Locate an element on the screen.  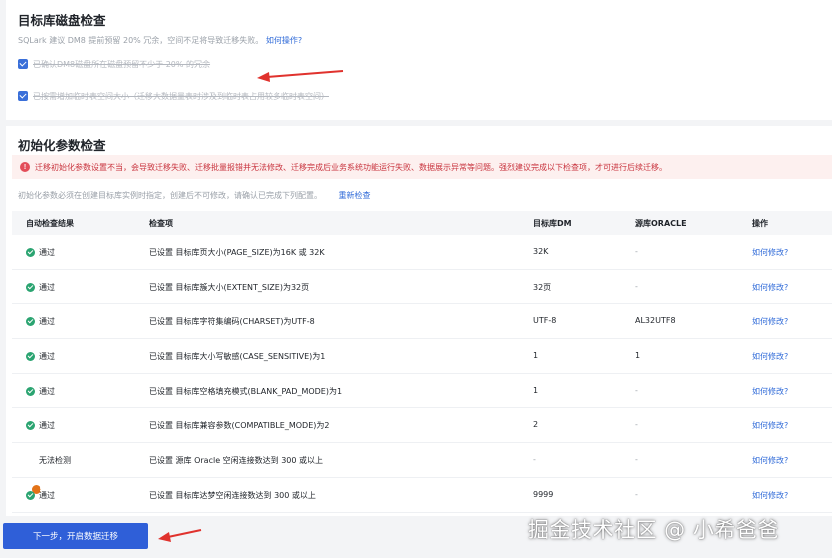
source-value: AL32UTF8 is located at coordinates (655, 321).